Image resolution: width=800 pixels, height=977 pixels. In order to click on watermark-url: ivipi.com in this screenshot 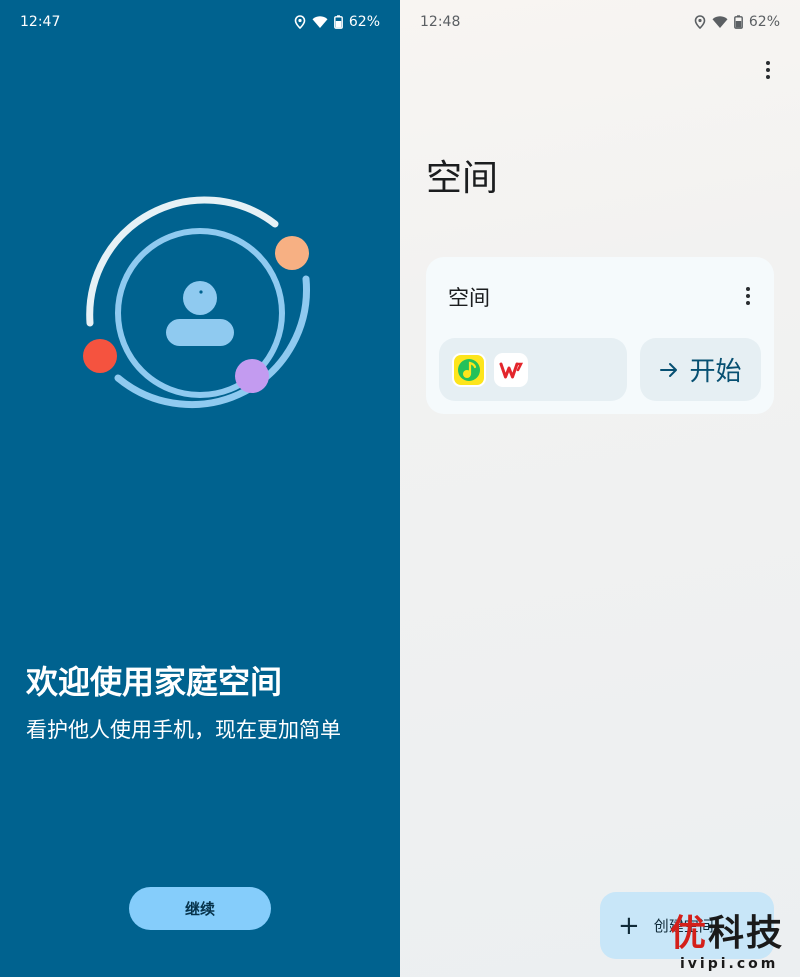, I will do `click(729, 964)`.